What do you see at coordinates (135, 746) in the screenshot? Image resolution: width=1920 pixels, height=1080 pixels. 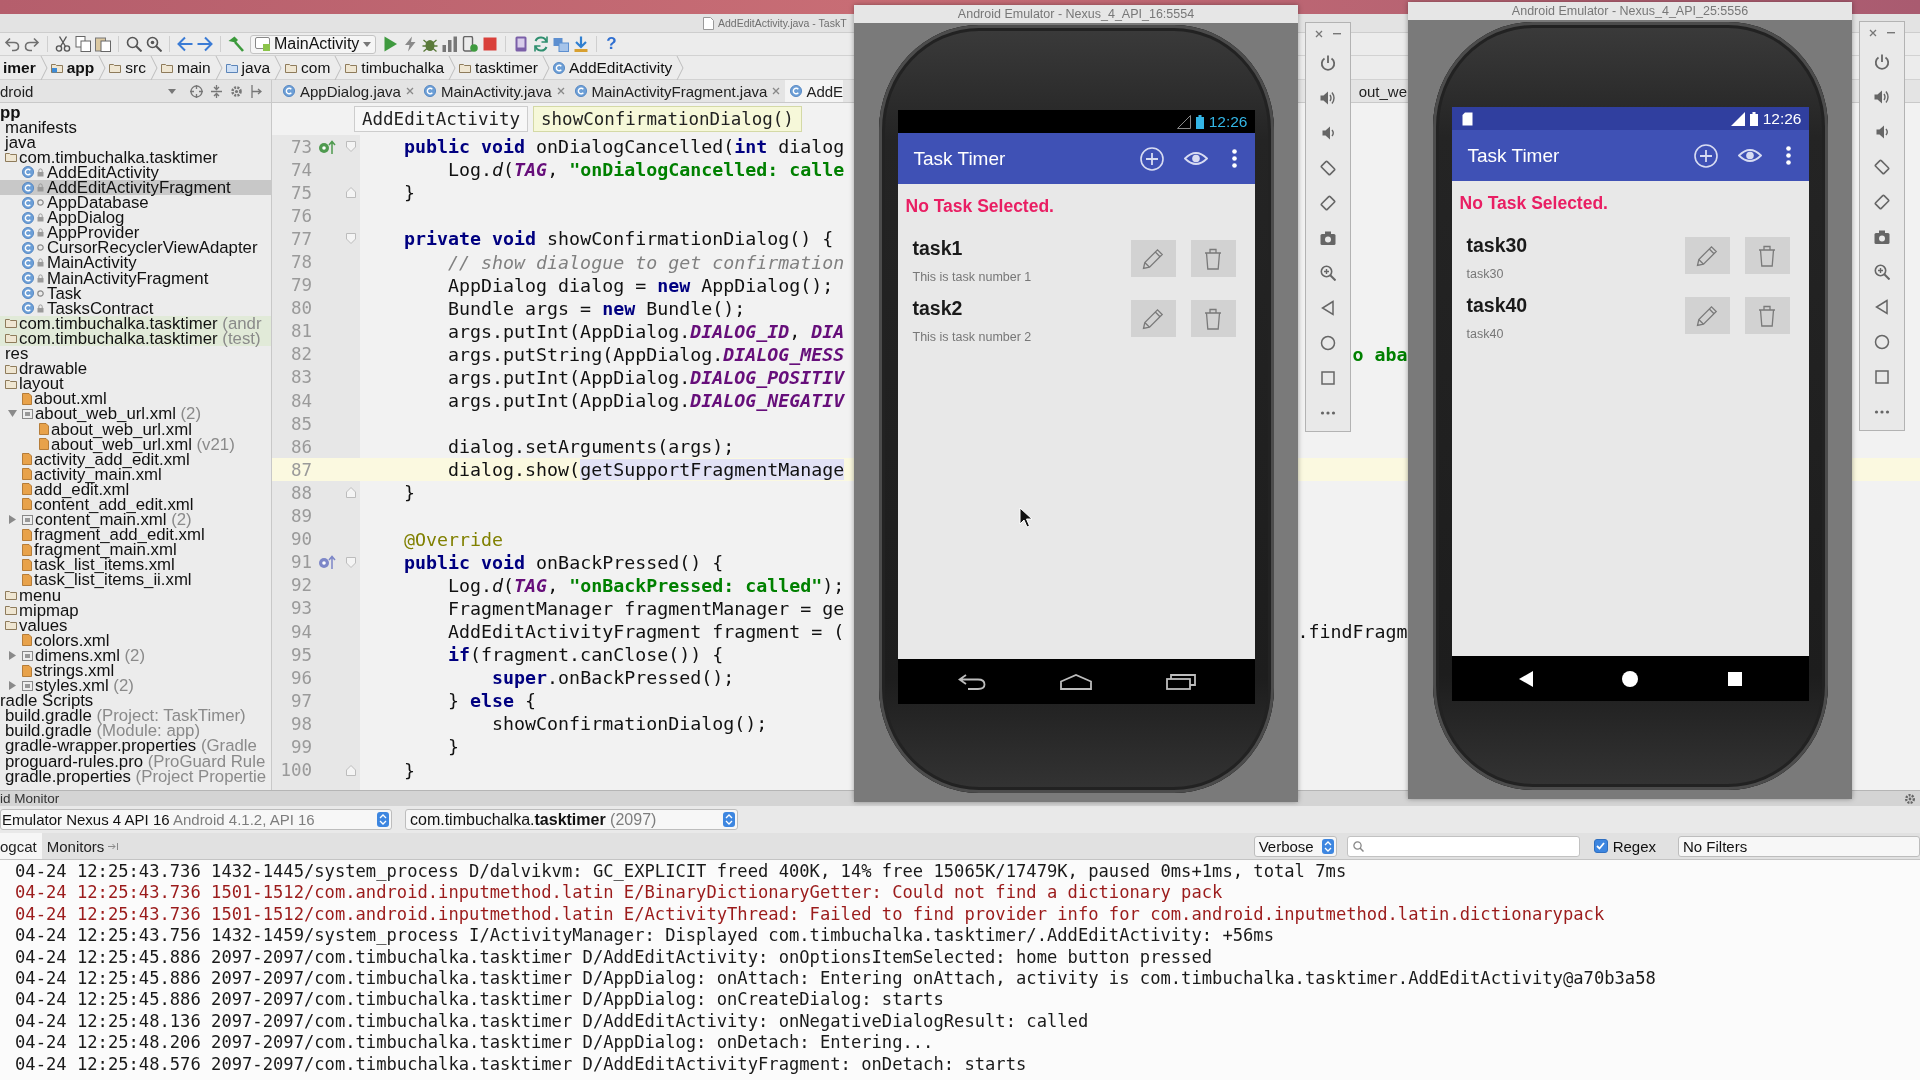 I see `tree-item: gradle-wrapper.properties (Gradle` at bounding box center [135, 746].